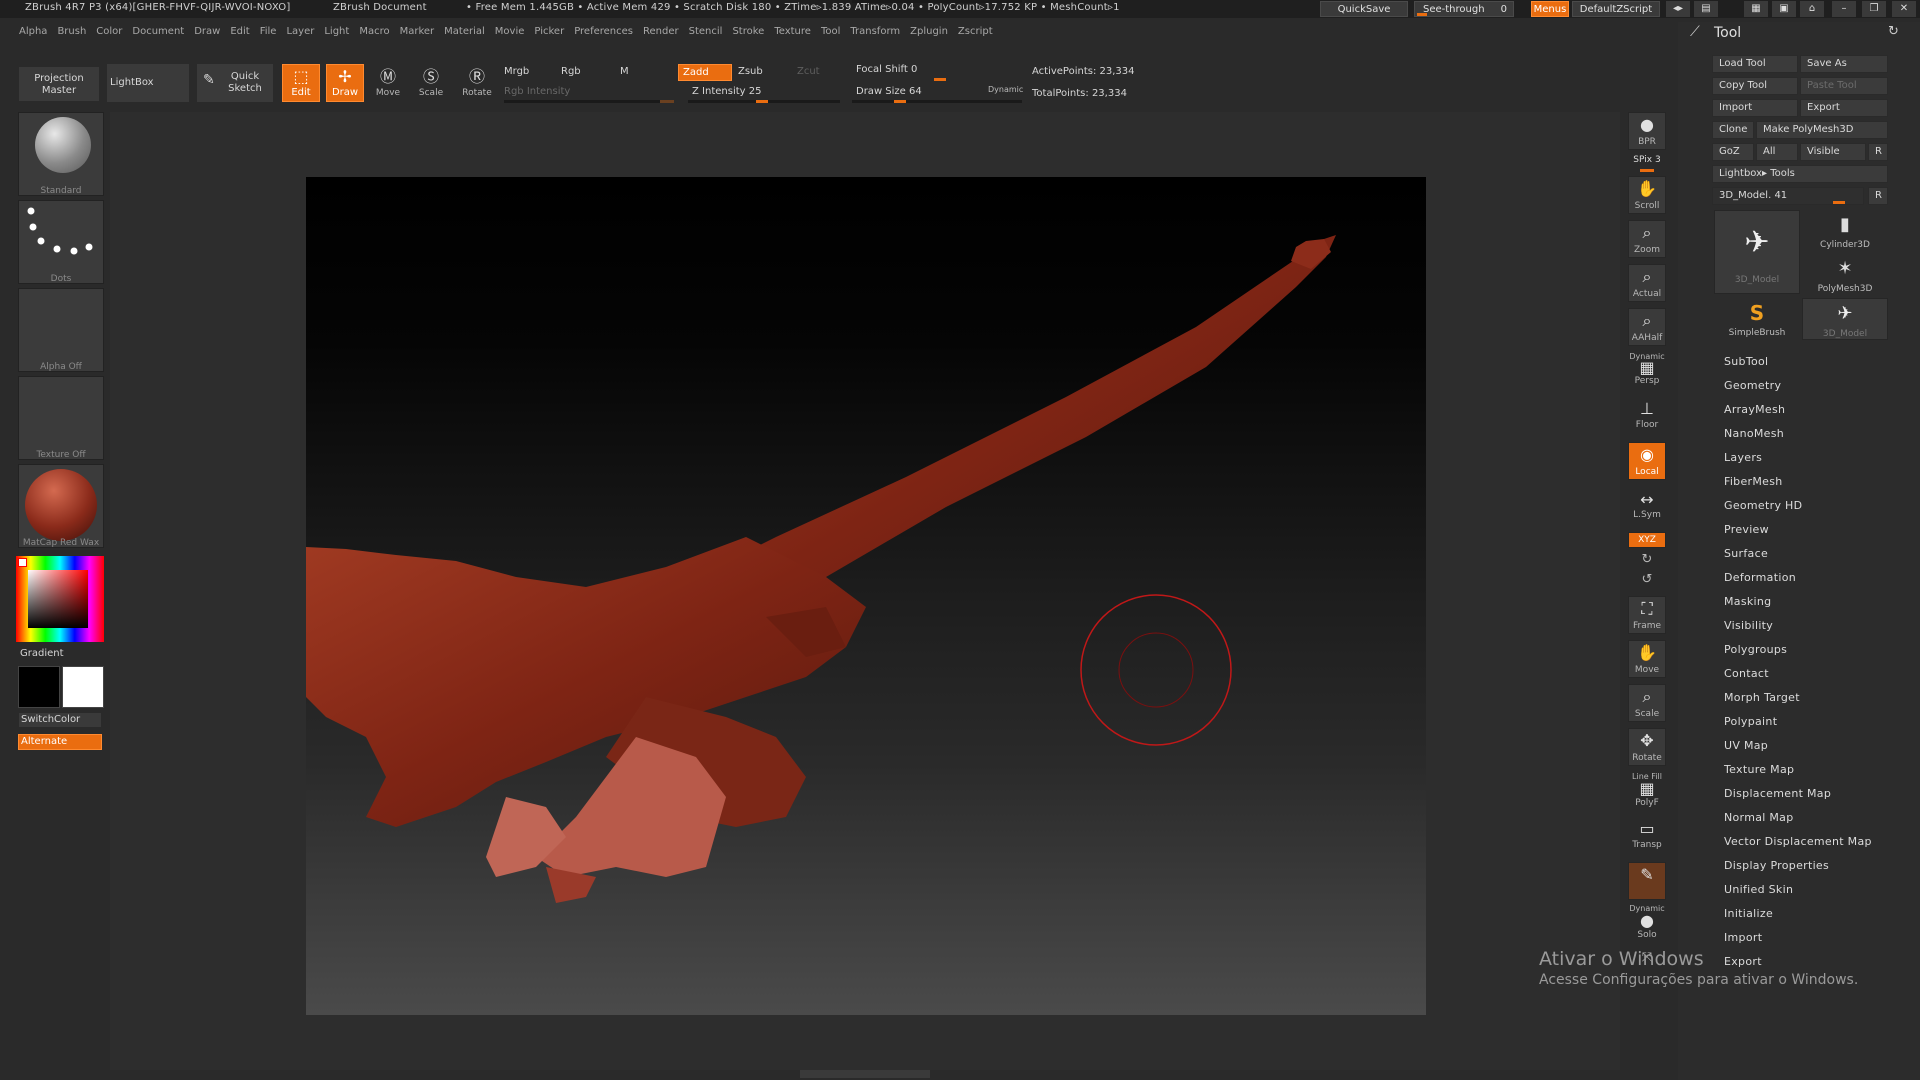 This screenshot has height=1080, width=1920. I want to click on texture-thumbnail, so click(61, 418).